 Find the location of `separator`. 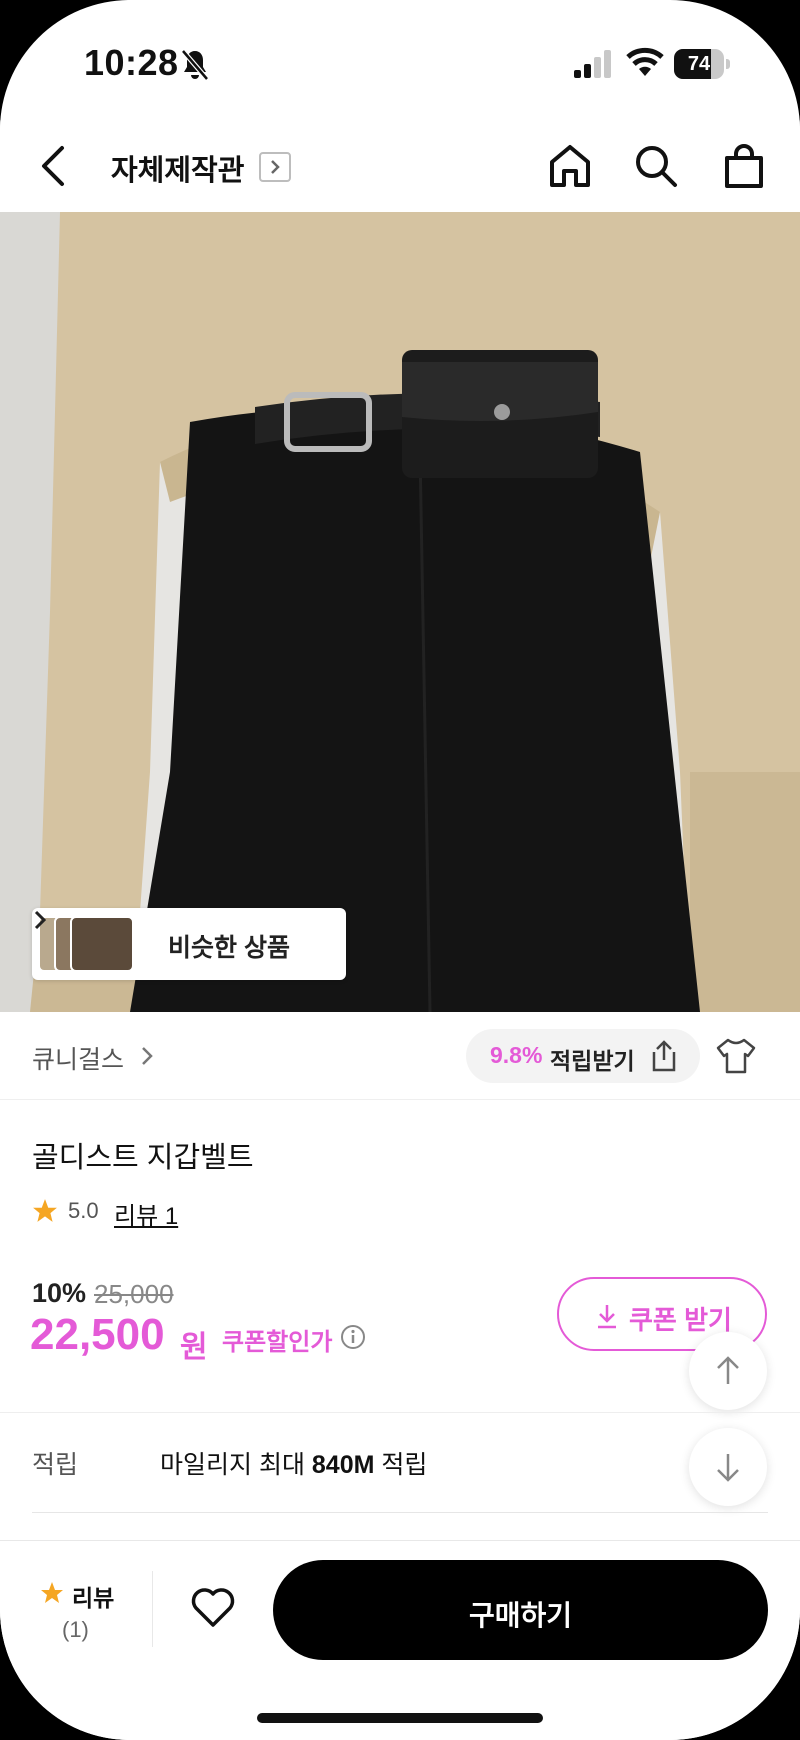

separator is located at coordinates (152, 1609).